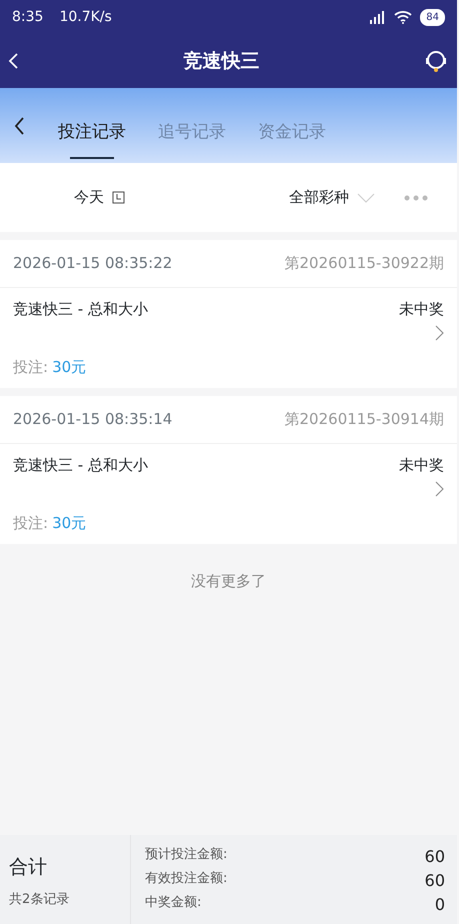  Describe the element at coordinates (228, 581) in the screenshot. I see `end-note: 没有更多了` at that location.